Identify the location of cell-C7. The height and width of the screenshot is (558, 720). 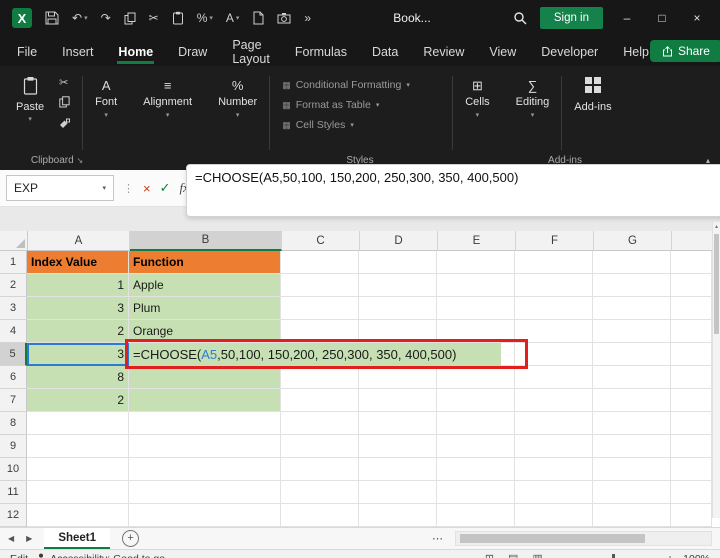
(320, 400).